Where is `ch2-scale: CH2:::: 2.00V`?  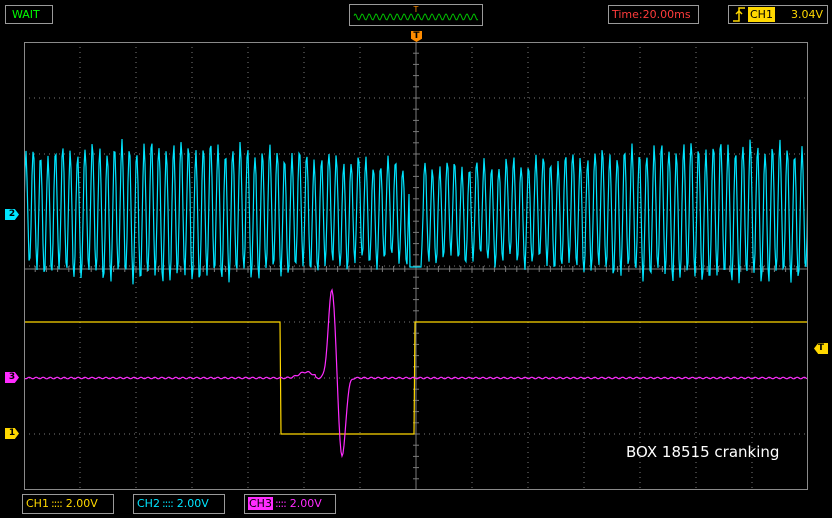
ch2-scale: CH2:::: 2.00V is located at coordinates (179, 504).